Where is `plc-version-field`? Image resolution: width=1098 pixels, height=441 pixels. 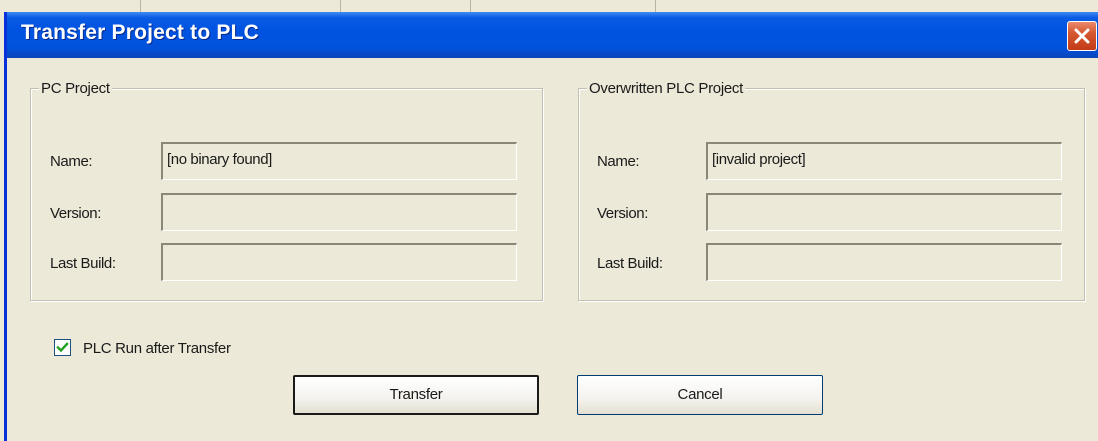 plc-version-field is located at coordinates (884, 212).